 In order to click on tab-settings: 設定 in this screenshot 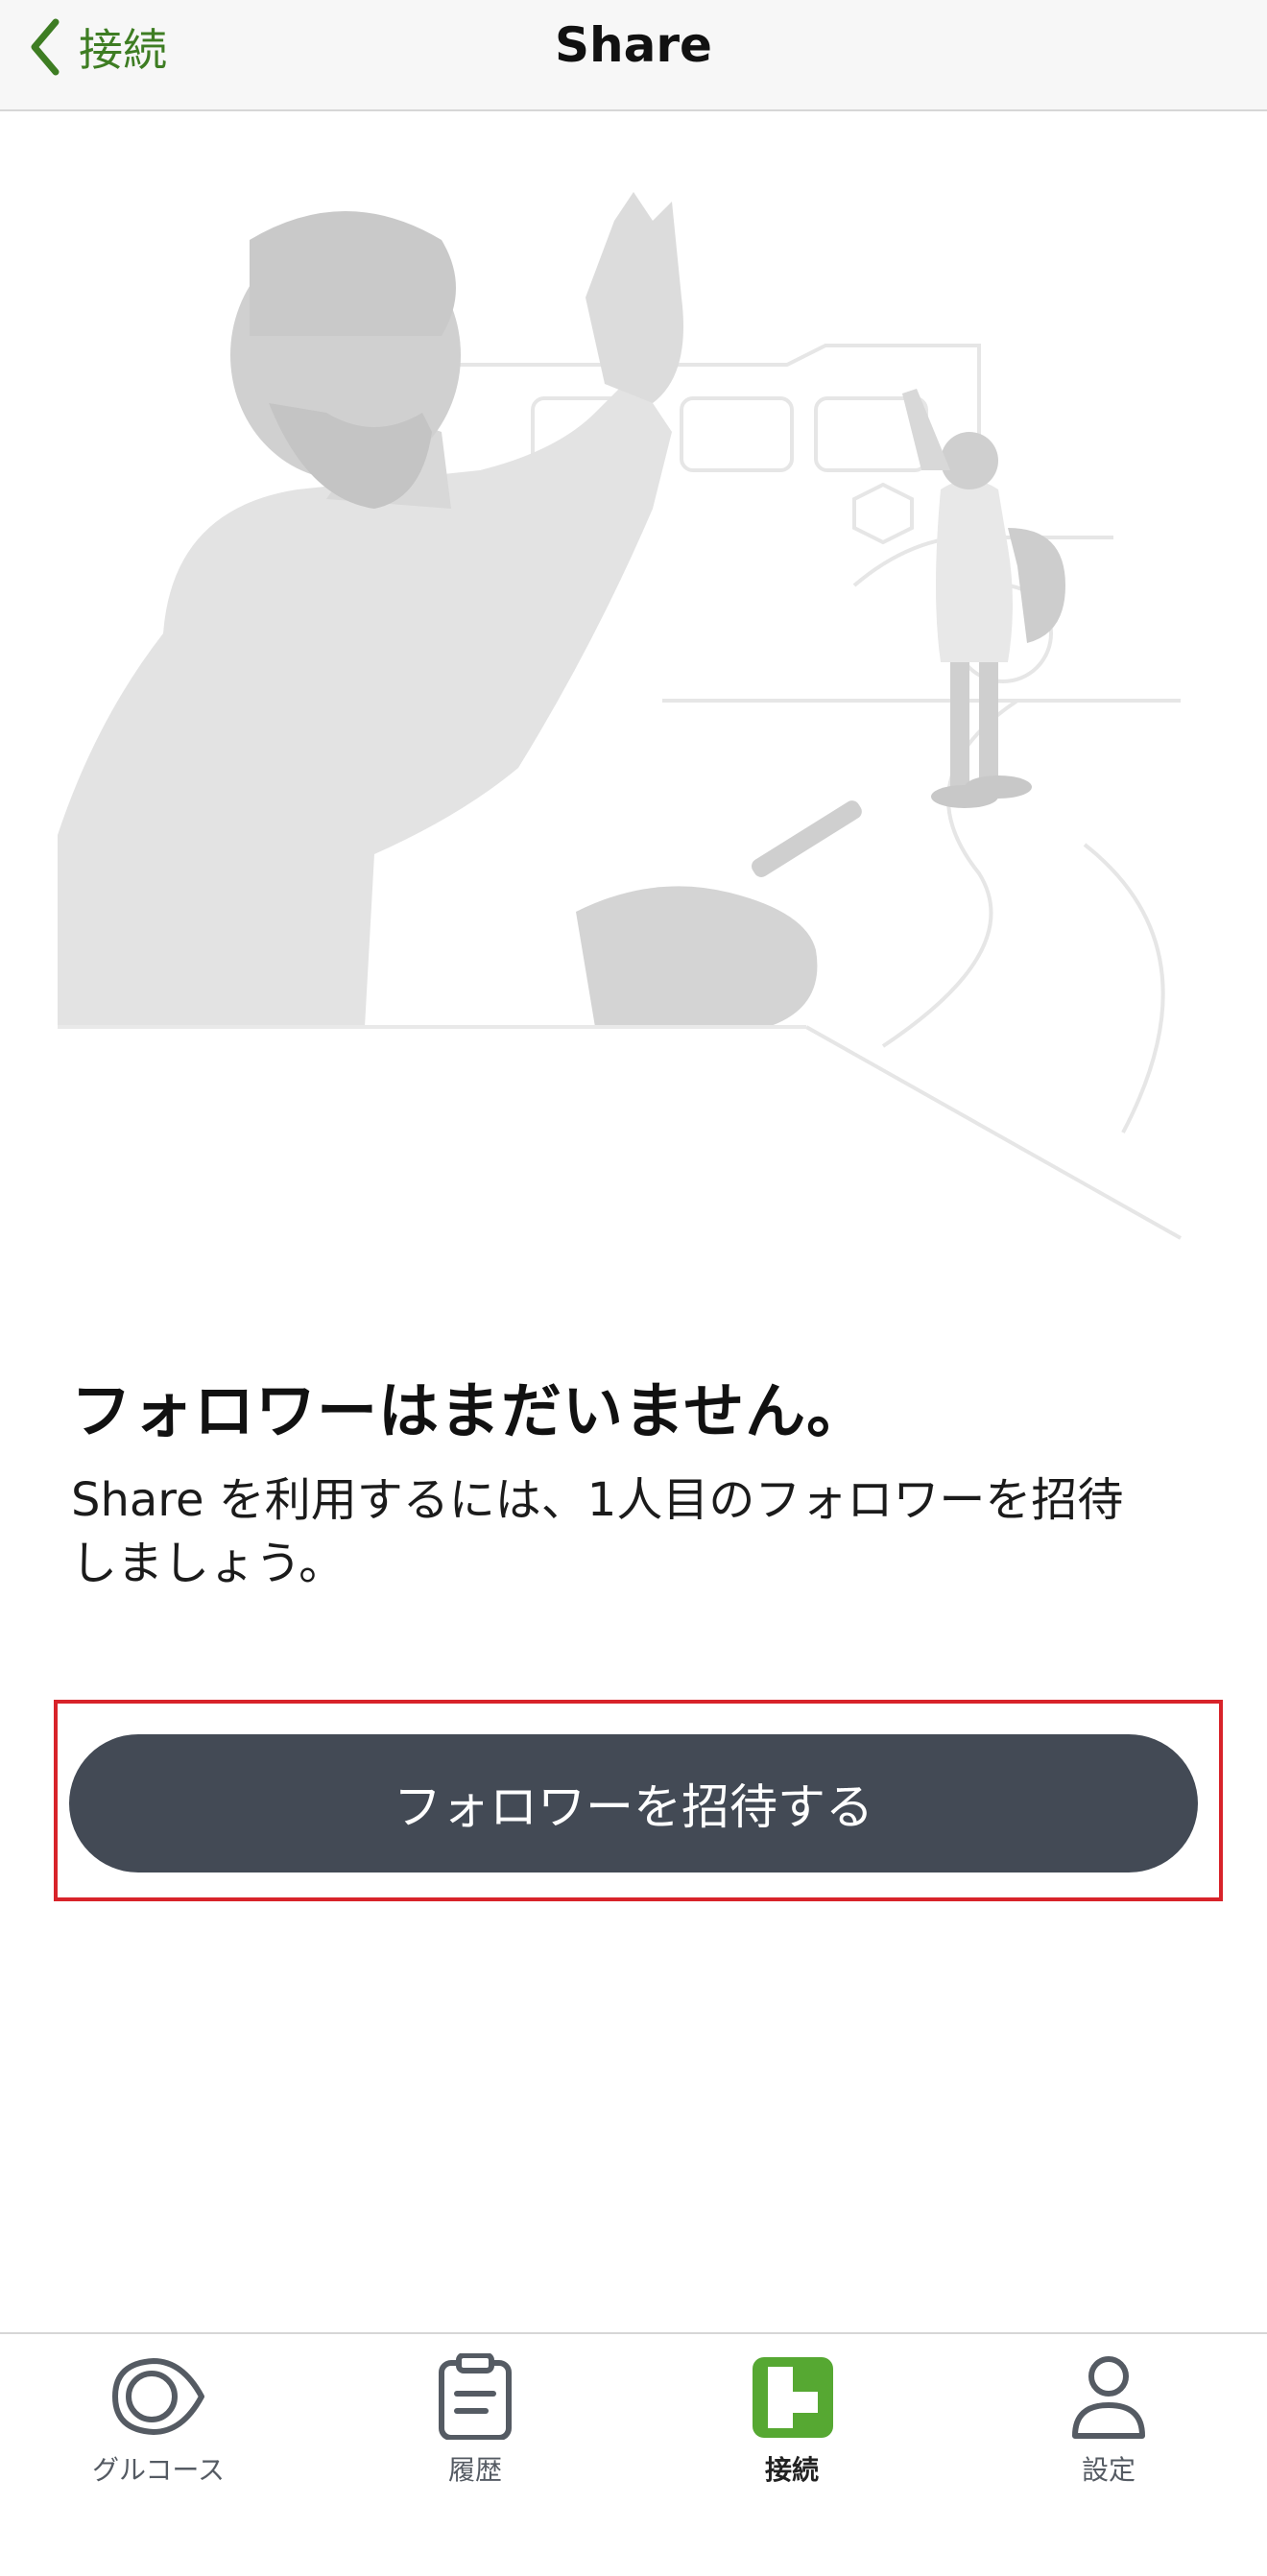, I will do `click(1108, 2425)`.